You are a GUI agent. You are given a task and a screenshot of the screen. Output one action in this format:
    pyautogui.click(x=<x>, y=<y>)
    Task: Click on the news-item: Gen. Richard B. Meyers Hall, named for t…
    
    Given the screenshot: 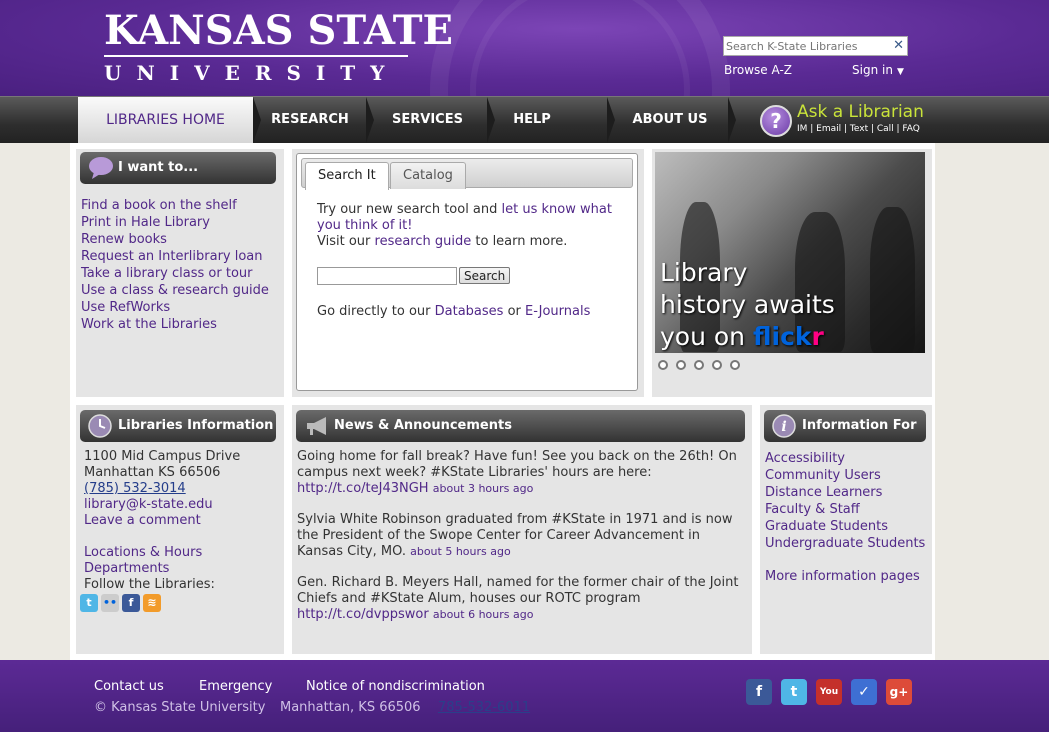 What is the action you would take?
    pyautogui.click(x=523, y=599)
    